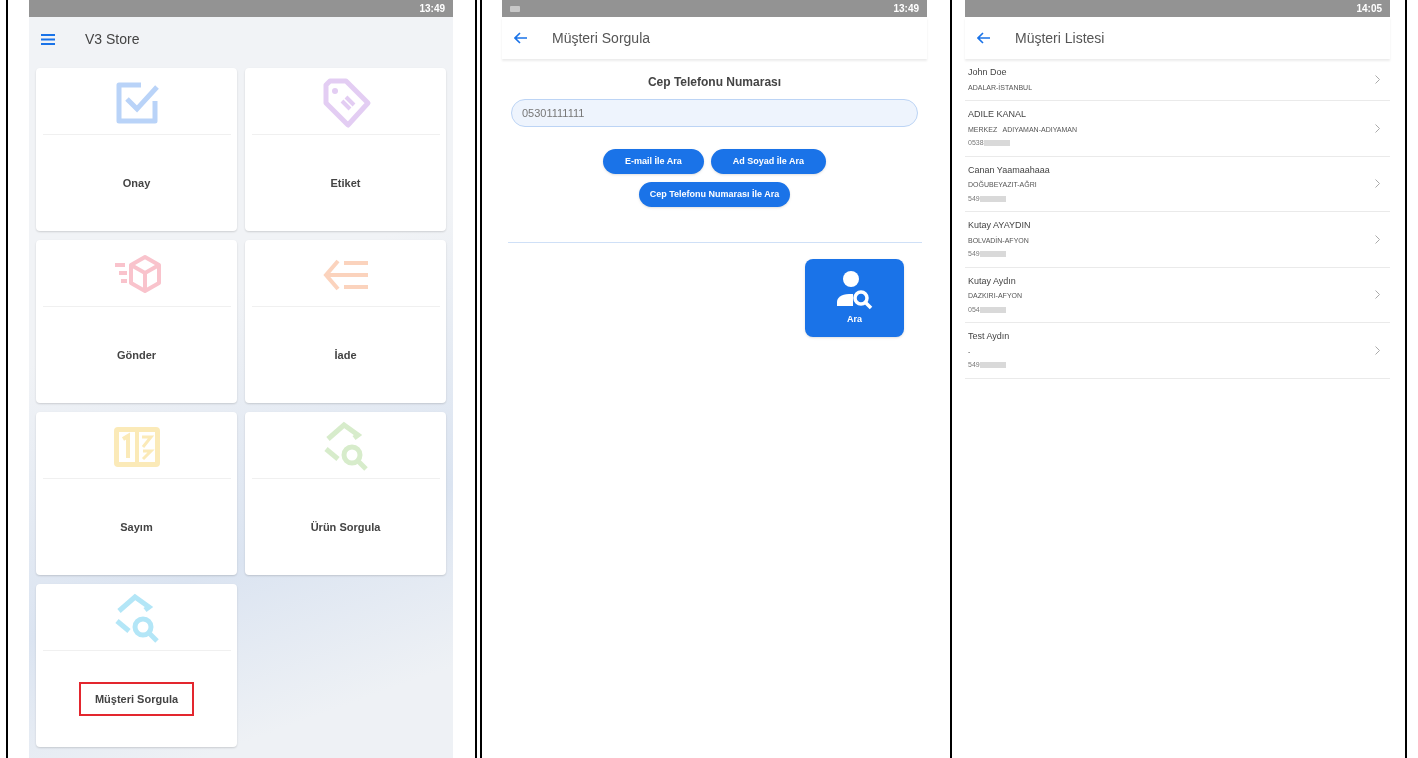 This screenshot has width=1418, height=758. Describe the element at coordinates (854, 289) in the screenshot. I see `user-search-icon` at that location.